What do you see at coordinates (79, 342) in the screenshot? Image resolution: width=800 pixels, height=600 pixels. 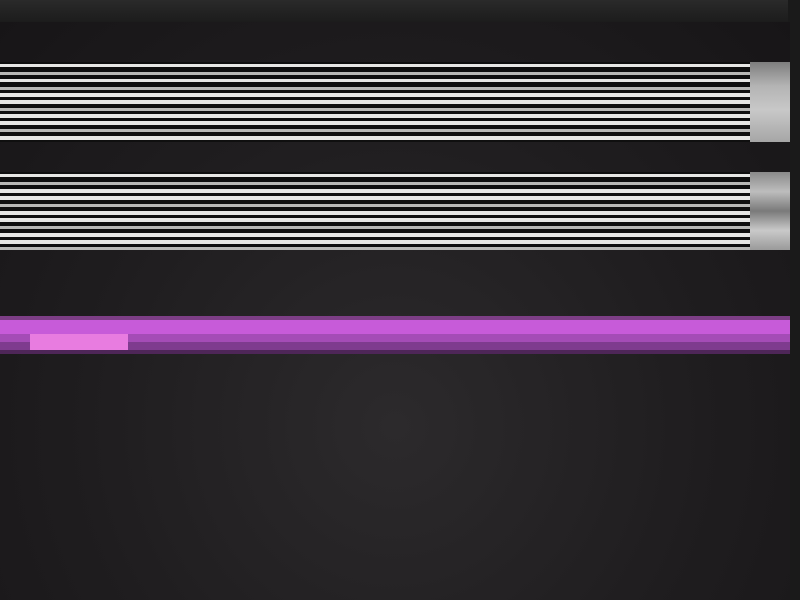 I see `magenta-glitch-block` at bounding box center [79, 342].